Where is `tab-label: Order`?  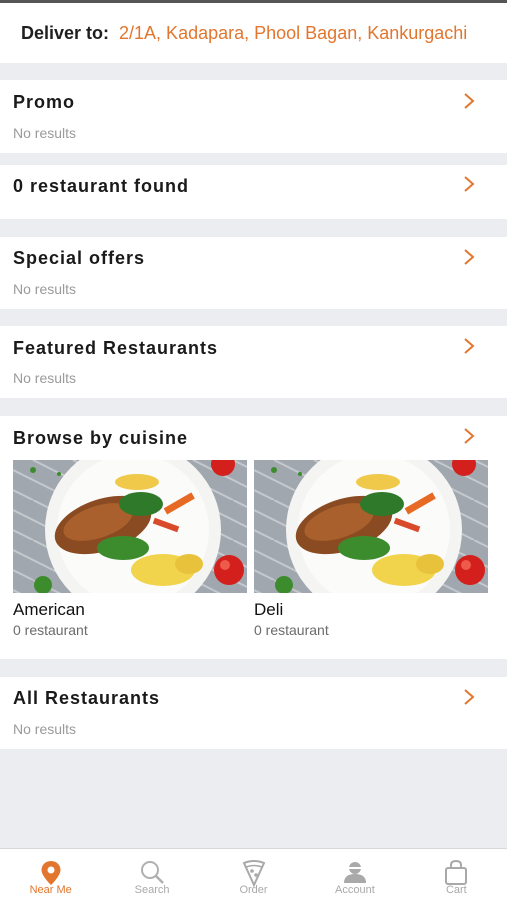
tab-label: Order is located at coordinates (253, 890).